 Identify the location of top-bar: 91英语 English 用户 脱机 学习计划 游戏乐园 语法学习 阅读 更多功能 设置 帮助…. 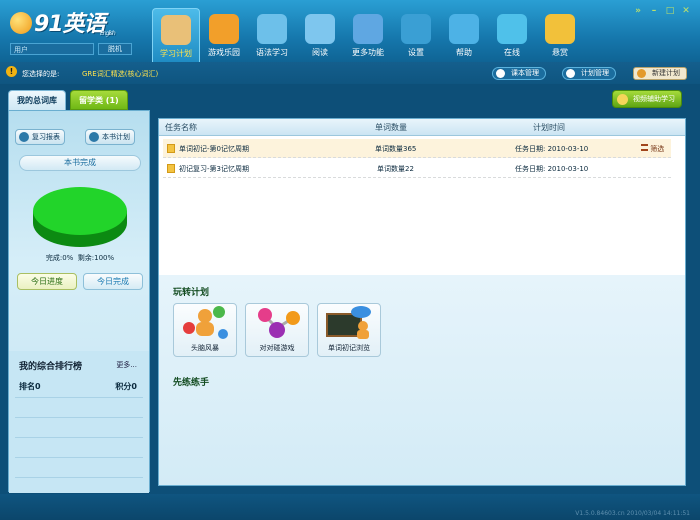
(350, 31).